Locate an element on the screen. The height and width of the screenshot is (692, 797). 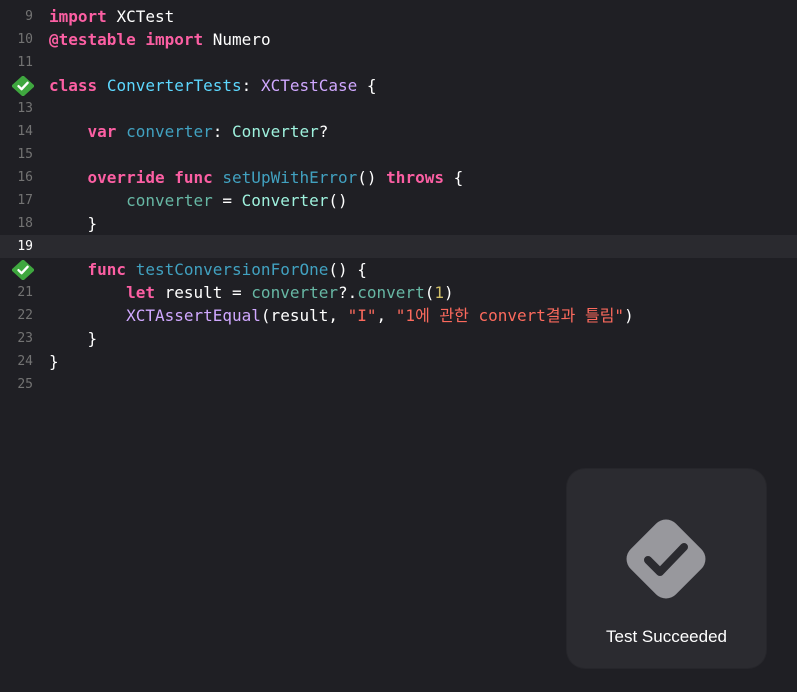
code-line: 18 } is located at coordinates (398, 223).